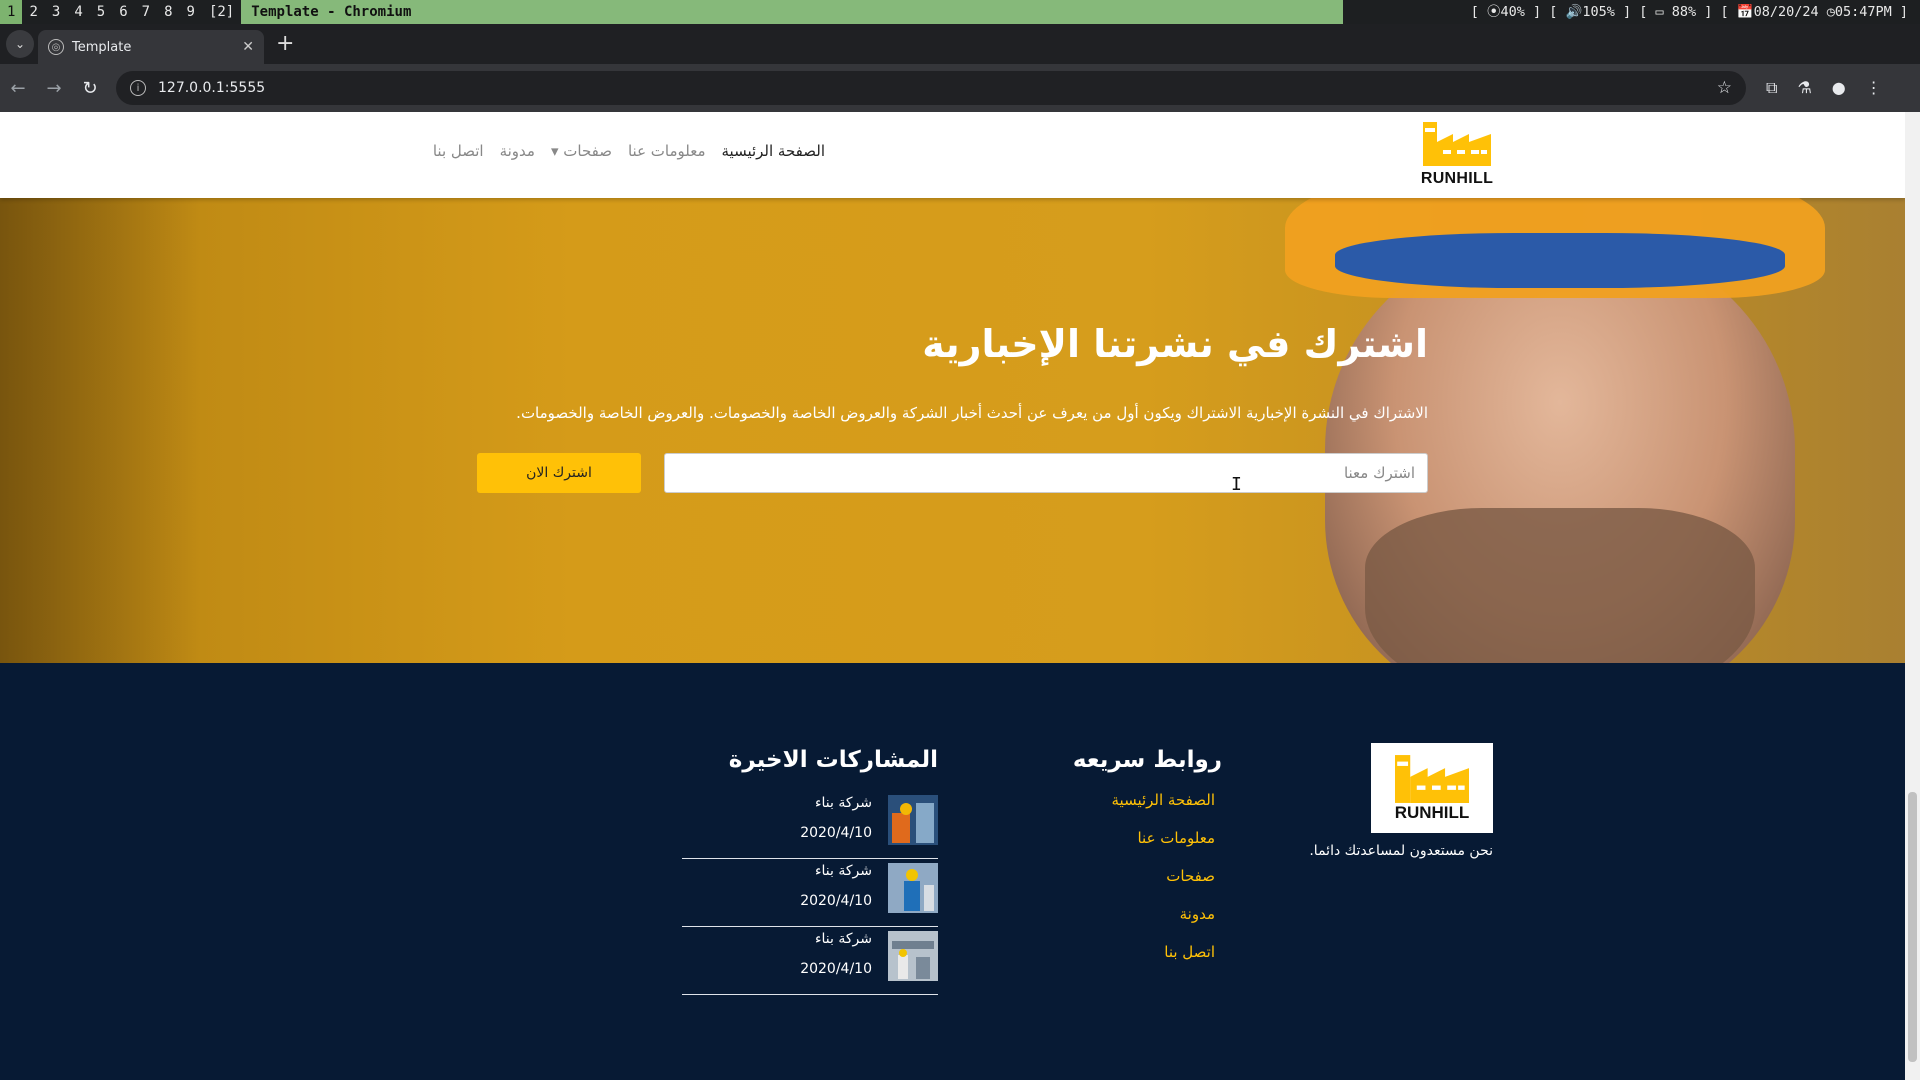  What do you see at coordinates (168, 12) in the screenshot?
I see `workspace-8: 8` at bounding box center [168, 12].